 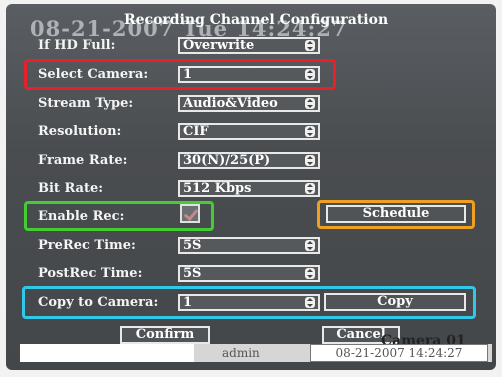 I want to click on frame-rate-select: 30(N)/25(P), so click(x=249, y=160).